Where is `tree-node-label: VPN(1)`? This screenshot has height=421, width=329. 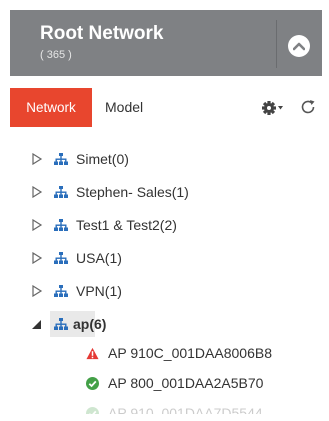
tree-node-label: VPN(1) is located at coordinates (99, 291).